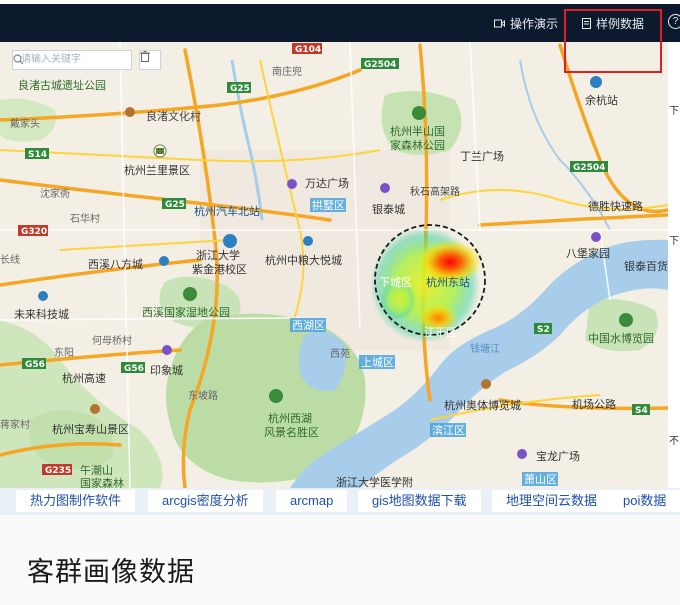  I want to click on map-label: 石华村, so click(85, 218).